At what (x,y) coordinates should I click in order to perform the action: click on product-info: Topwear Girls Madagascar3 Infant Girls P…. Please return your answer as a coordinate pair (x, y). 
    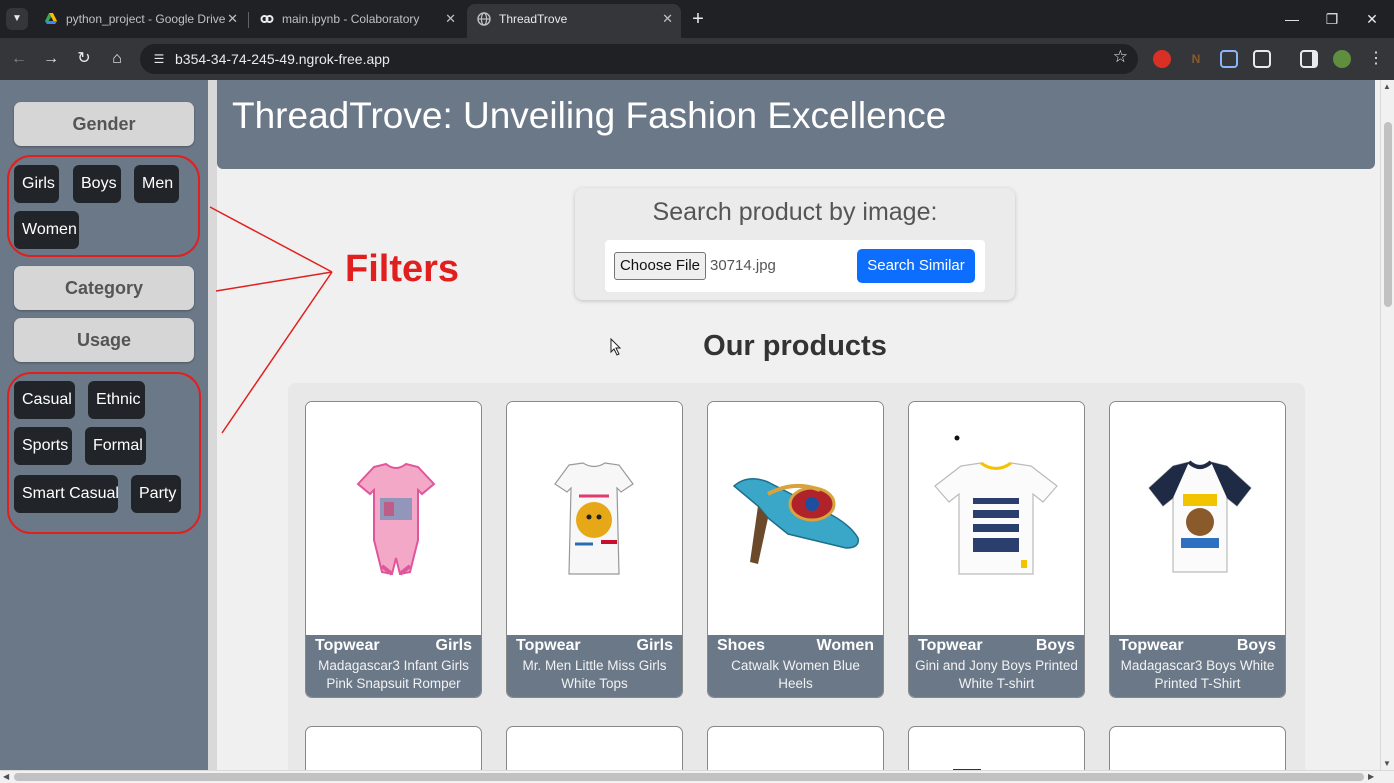
    Looking at the image, I should click on (393, 666).